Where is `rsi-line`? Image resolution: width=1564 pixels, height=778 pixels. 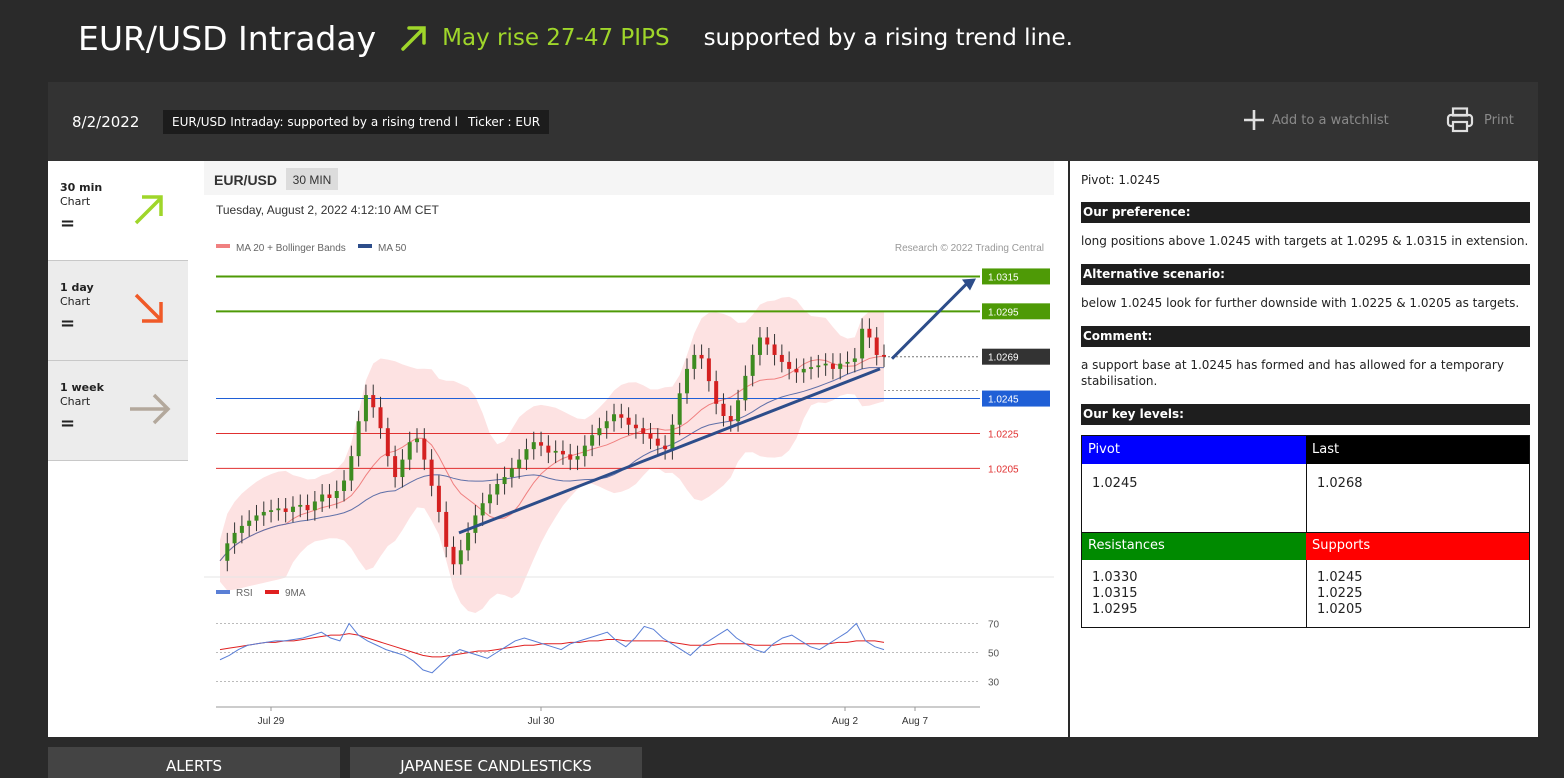 rsi-line is located at coordinates (552, 648).